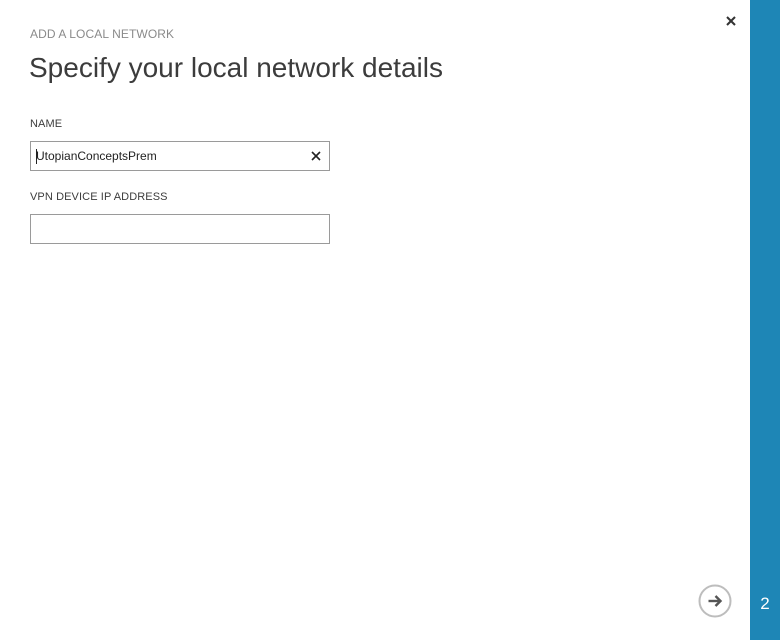 This screenshot has width=780, height=640. What do you see at coordinates (765, 603) in the screenshot?
I see `step-number: 2` at bounding box center [765, 603].